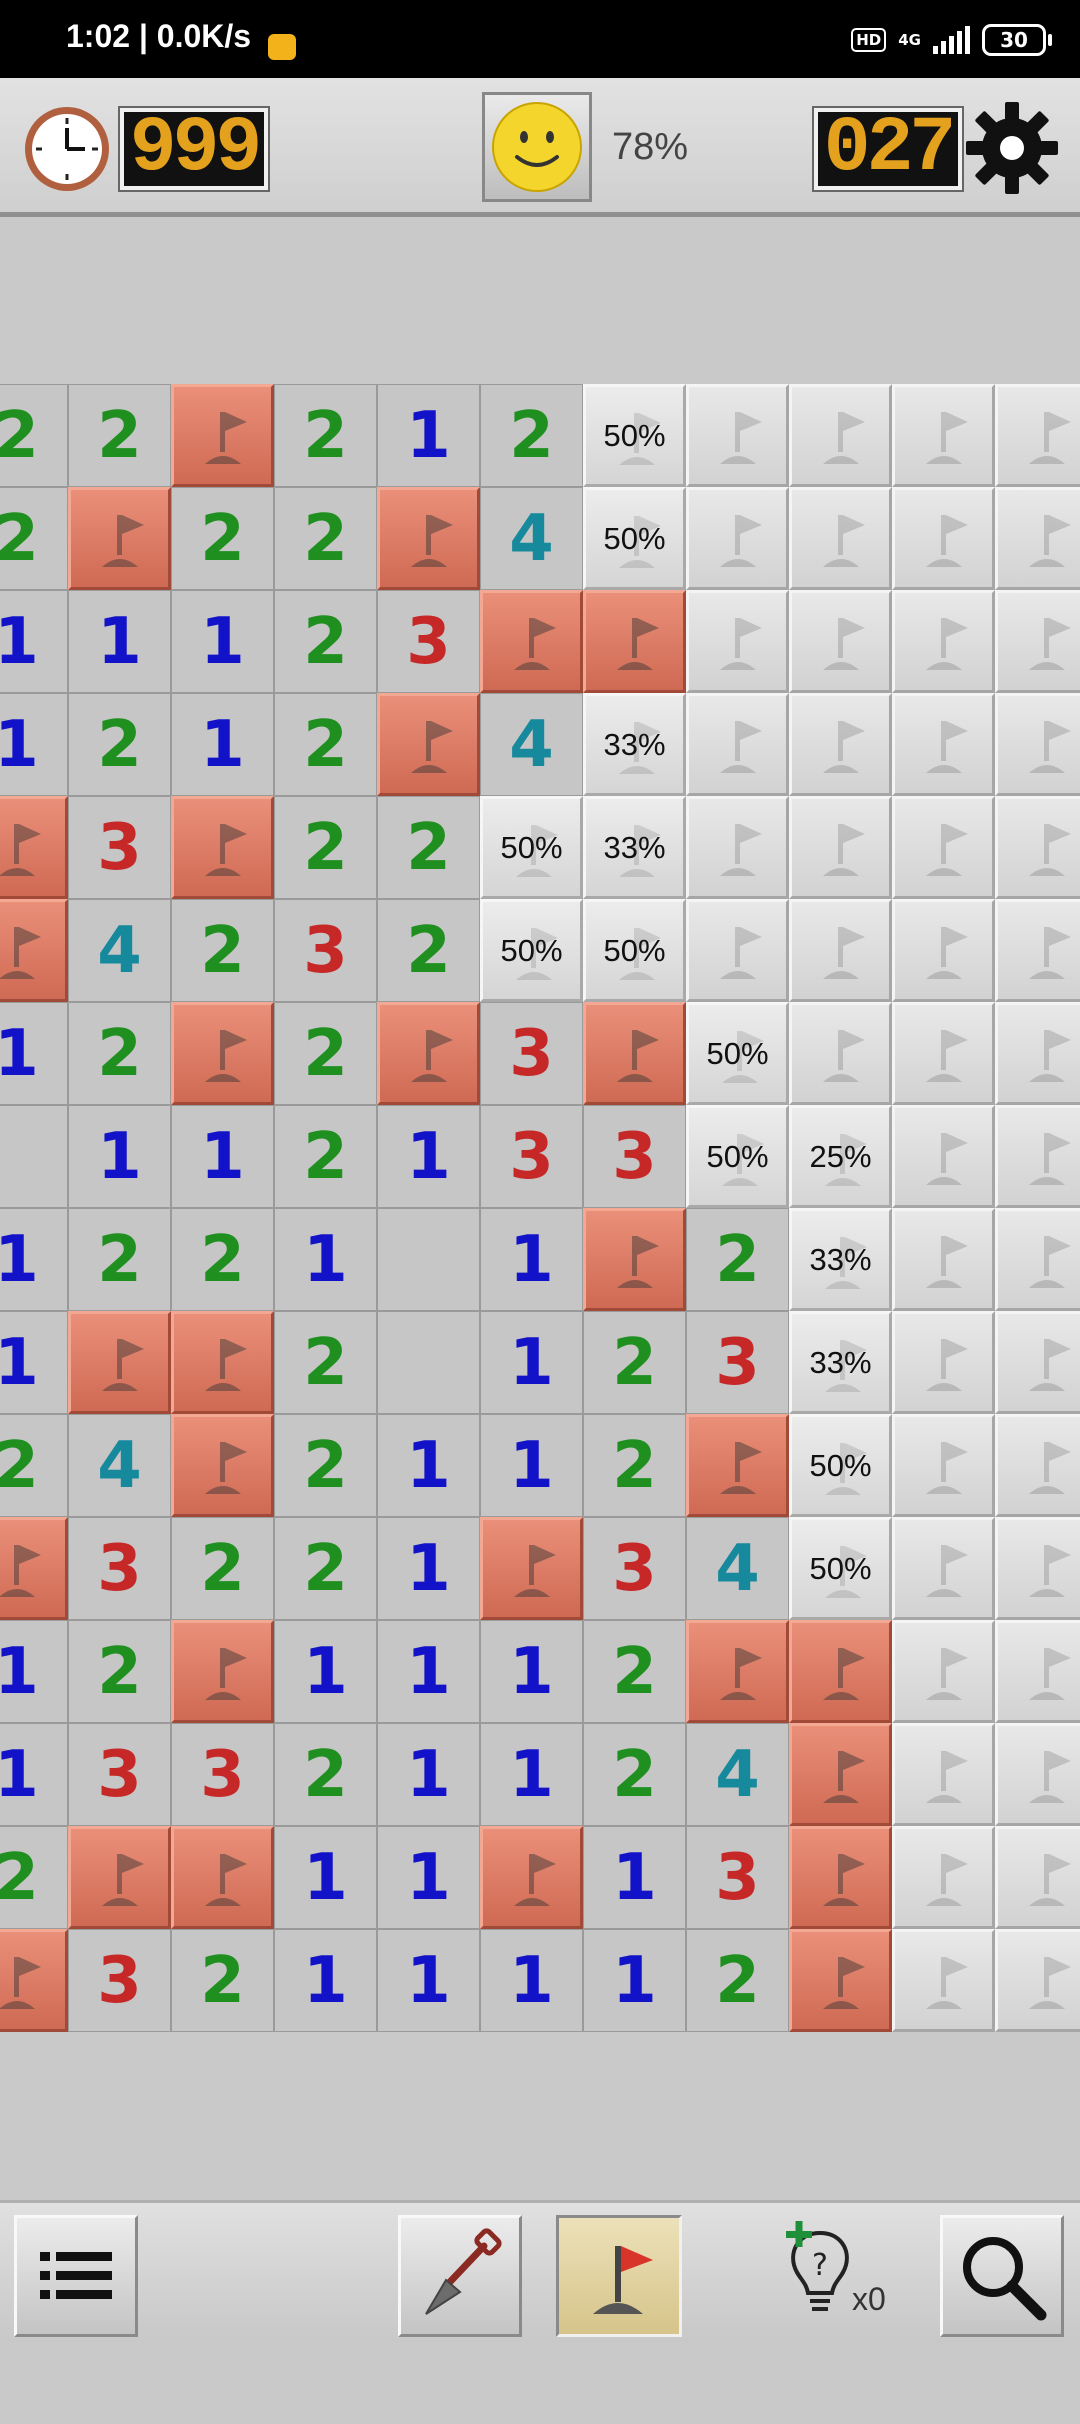 The height and width of the screenshot is (2424, 1080). Describe the element at coordinates (537, 147) in the screenshot. I see `smiley-button` at that location.